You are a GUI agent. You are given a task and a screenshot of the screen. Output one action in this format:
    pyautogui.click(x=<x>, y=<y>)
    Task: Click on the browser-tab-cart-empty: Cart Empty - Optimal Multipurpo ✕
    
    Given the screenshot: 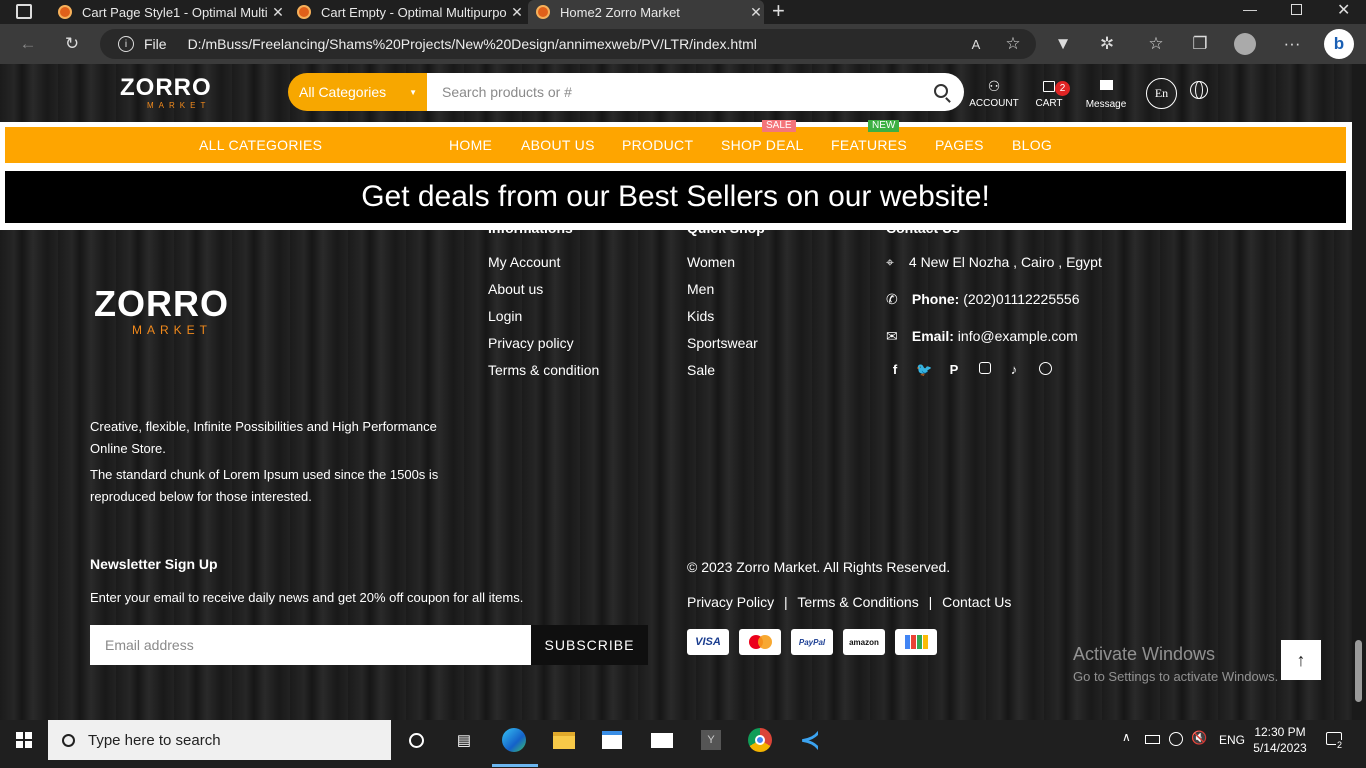 What is the action you would take?
    pyautogui.click(x=407, y=12)
    